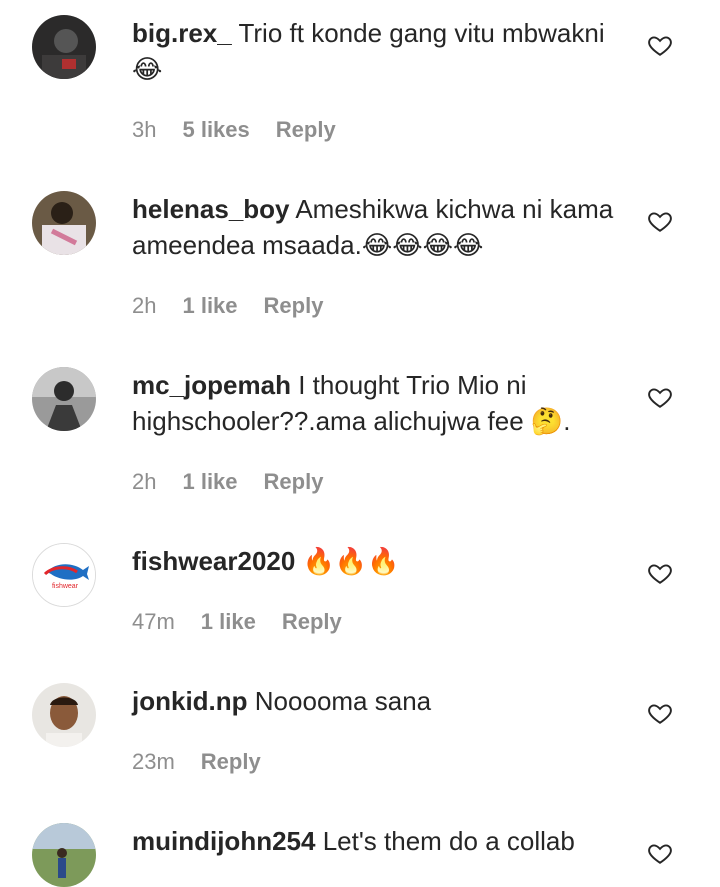 This screenshot has height=887, width=720. I want to click on comment-meta: 47m 1 like Reply, so click(250, 622).